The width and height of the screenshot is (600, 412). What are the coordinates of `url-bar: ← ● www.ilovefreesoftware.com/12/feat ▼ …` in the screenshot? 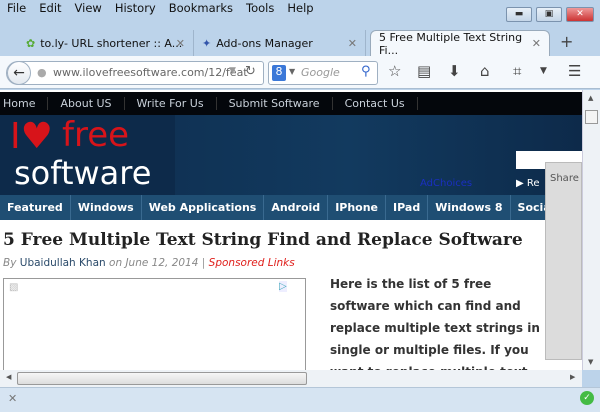 It's located at (135, 73).